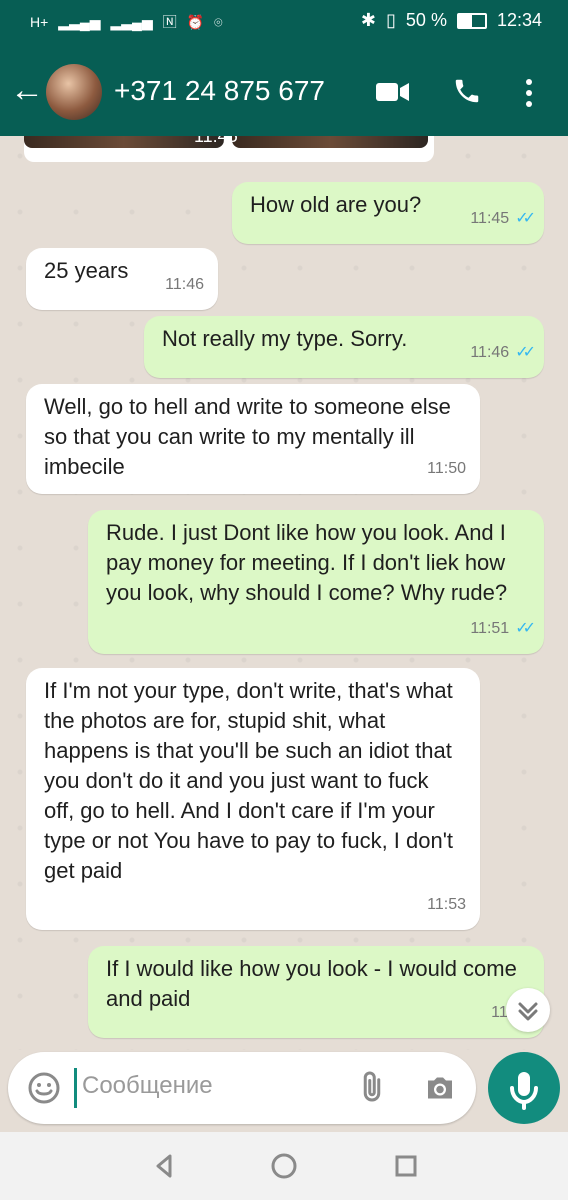  I want to click on mic-button, so click(524, 1088).